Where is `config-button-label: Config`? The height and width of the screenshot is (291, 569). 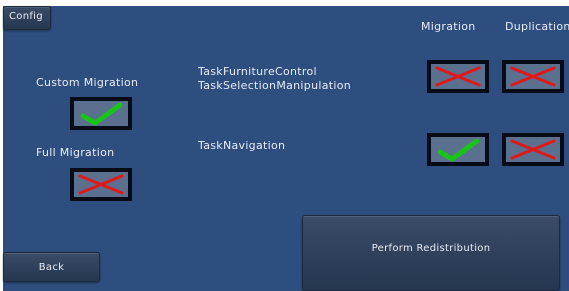 config-button-label: Config is located at coordinates (26, 16).